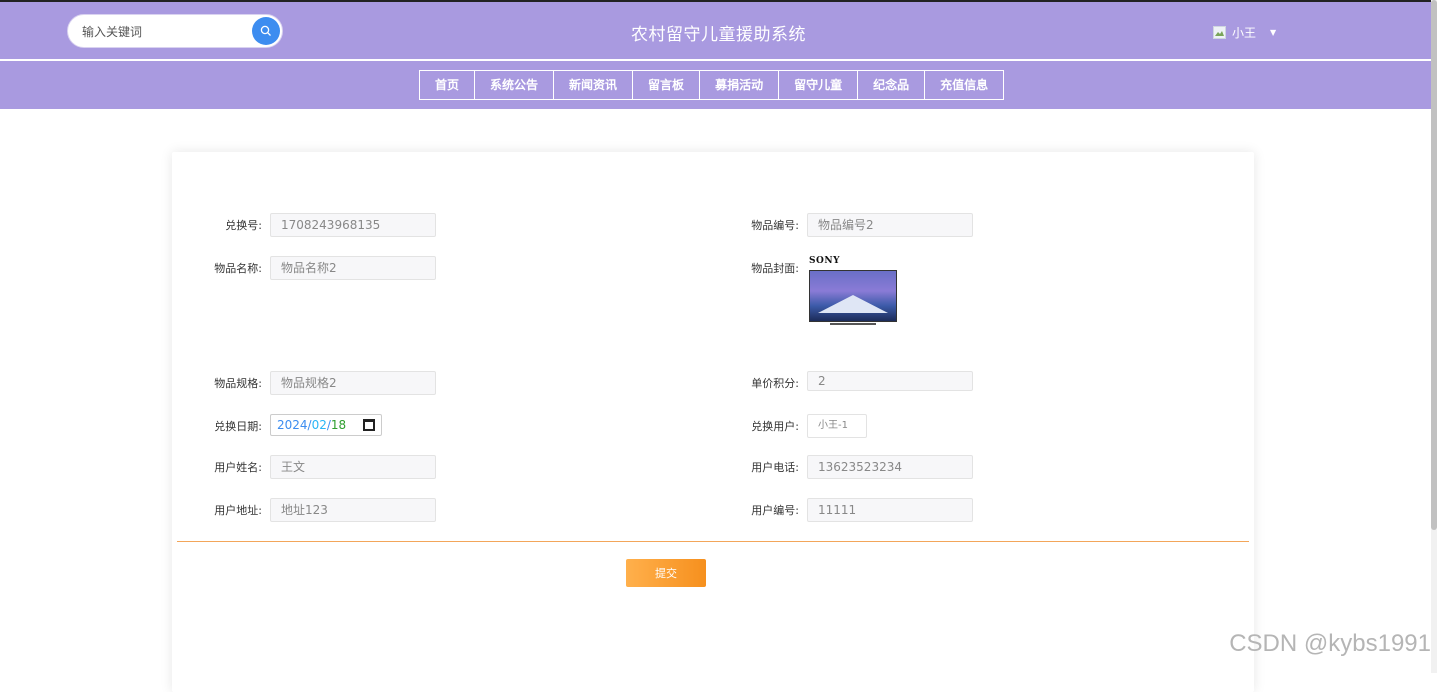 The height and width of the screenshot is (692, 1437). I want to click on user-name: 小王, so click(1244, 33).